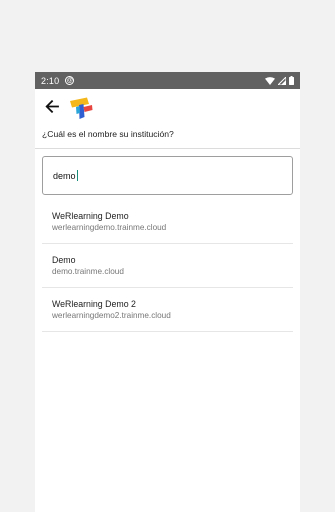 The height and width of the screenshot is (512, 335). Describe the element at coordinates (64, 175) in the screenshot. I see `search-input-value: demo` at that location.